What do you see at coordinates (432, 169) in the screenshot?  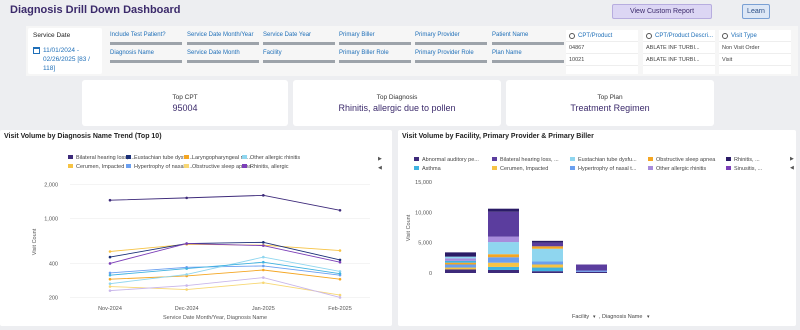 I see `legend-label: Asthma` at bounding box center [432, 169].